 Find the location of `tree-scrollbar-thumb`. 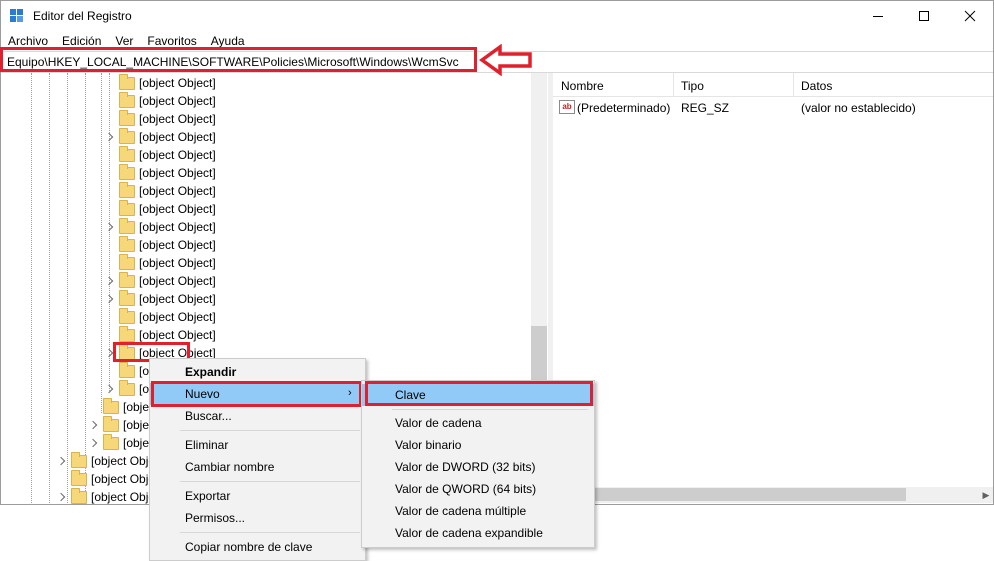

tree-scrollbar-thumb is located at coordinates (539, 353).